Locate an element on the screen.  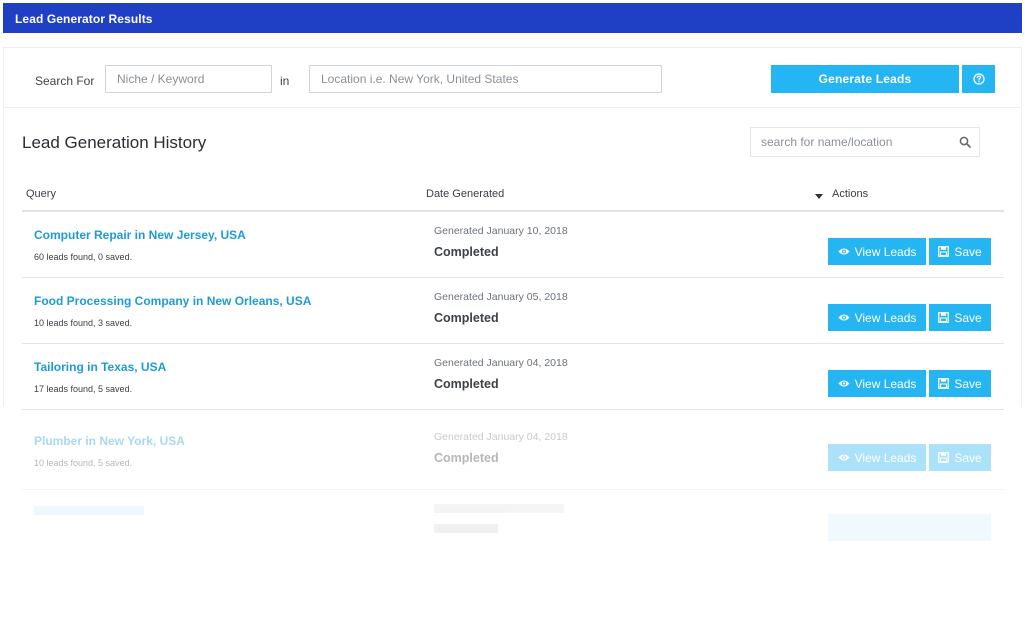
query-link: Computer Repair in New Jersey, USA is located at coordinates (140, 235).